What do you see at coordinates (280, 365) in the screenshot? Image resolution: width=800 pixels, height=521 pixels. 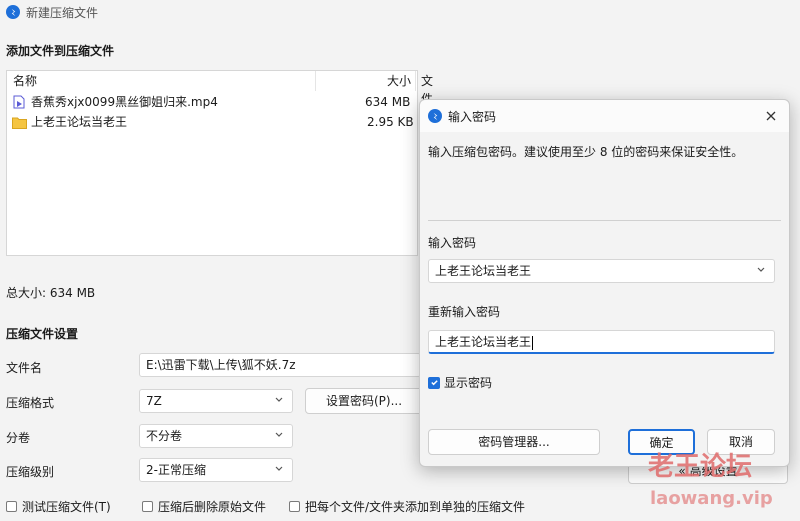 I see `filename-input: E:\迅雷下载\上传\狐不妖.7z` at bounding box center [280, 365].